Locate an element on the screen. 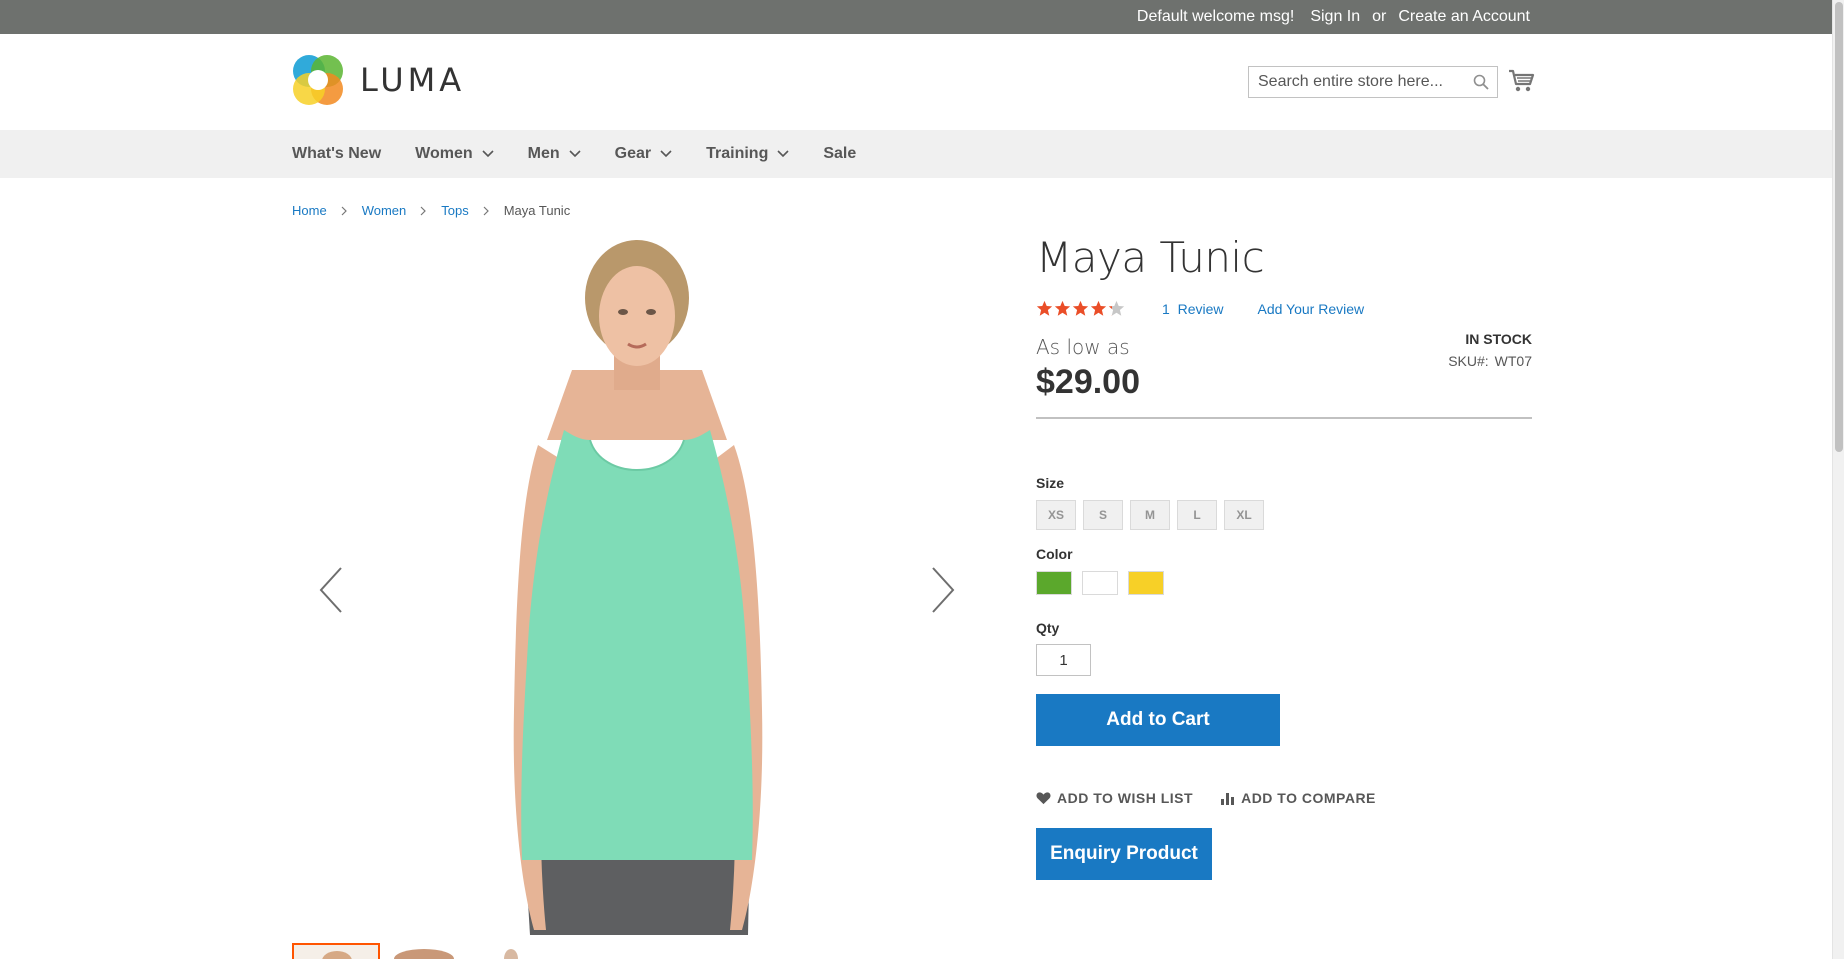 This screenshot has width=1844, height=959. or-text: or is located at coordinates (1379, 16).